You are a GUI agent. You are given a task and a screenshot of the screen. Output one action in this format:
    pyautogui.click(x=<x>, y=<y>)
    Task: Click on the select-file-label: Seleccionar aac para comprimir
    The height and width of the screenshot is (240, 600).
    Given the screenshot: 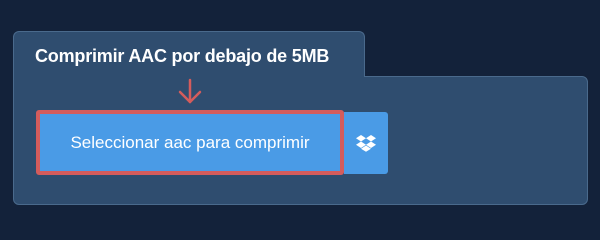 What is the action you would take?
    pyautogui.click(x=190, y=142)
    